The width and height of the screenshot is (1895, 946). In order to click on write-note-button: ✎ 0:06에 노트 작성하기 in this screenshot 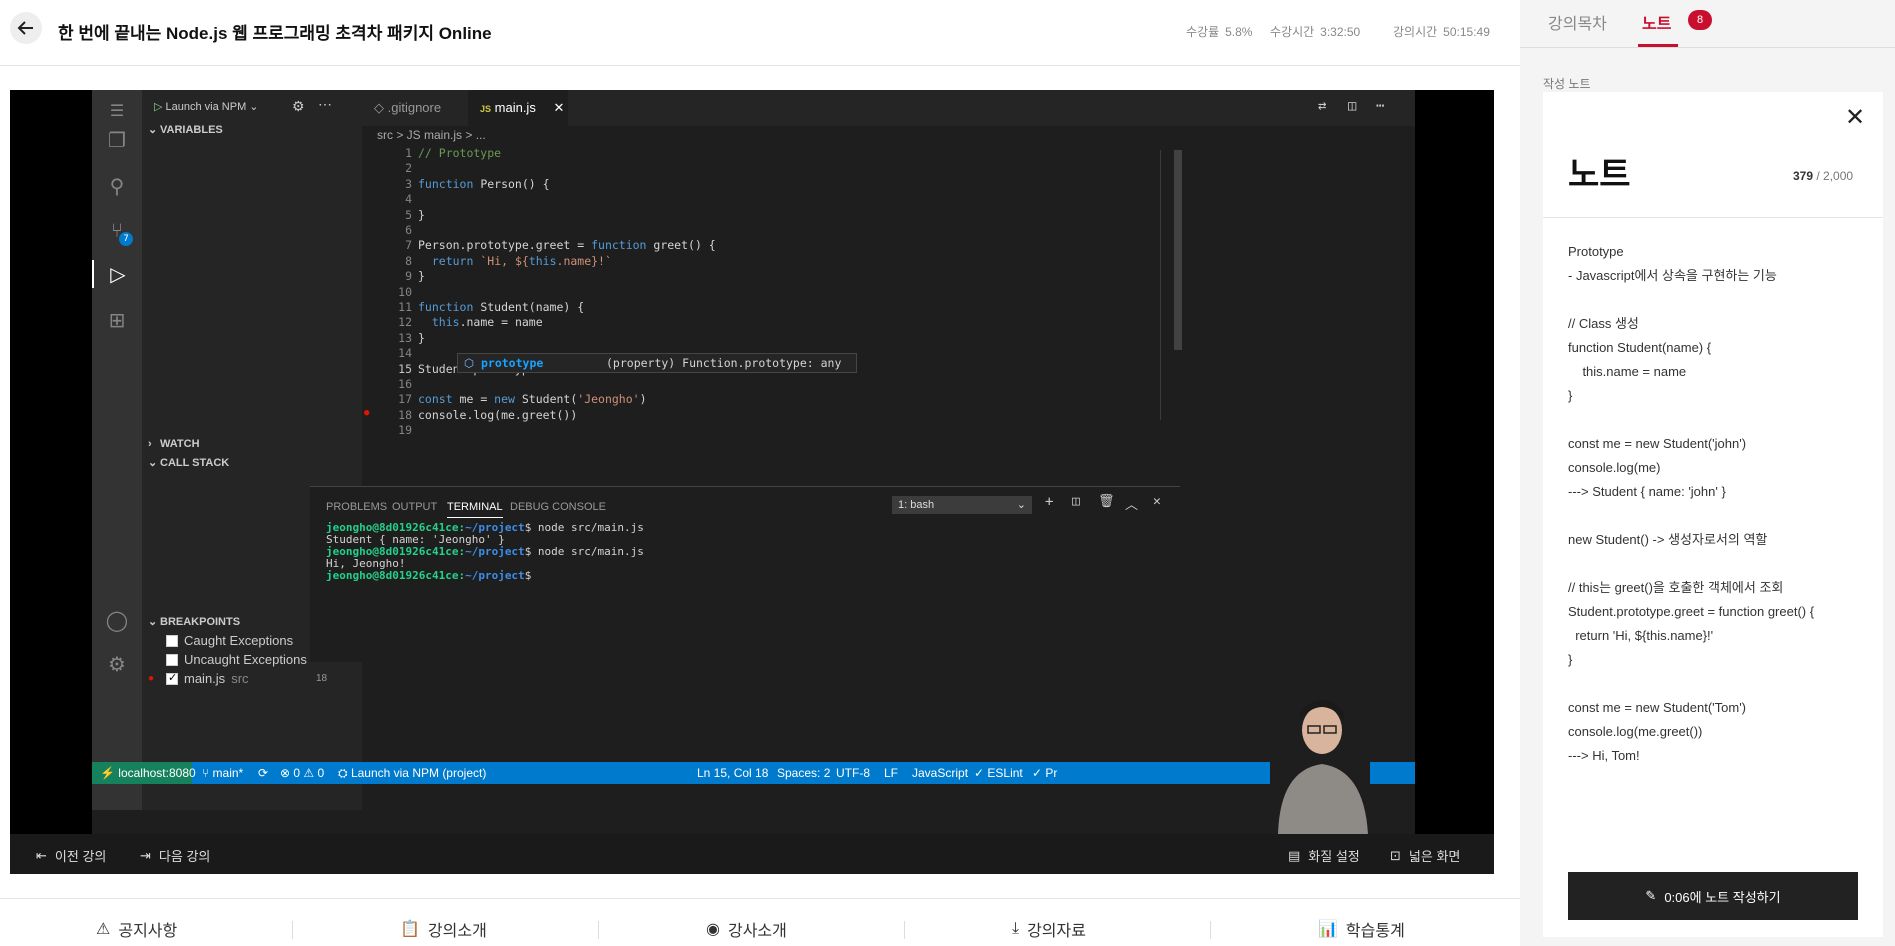, I will do `click(1713, 896)`.